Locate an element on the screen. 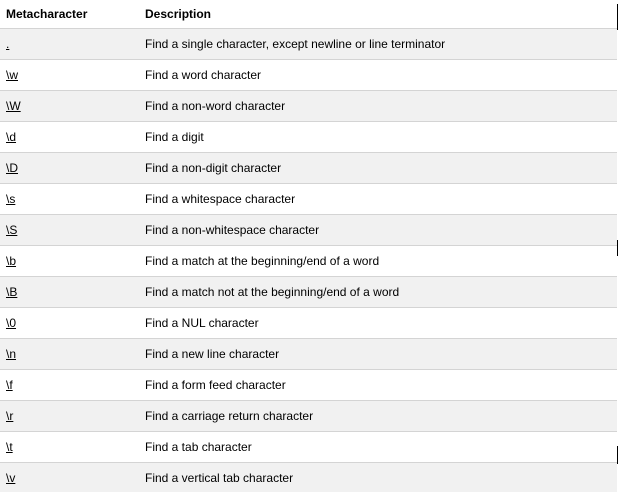  description-cell: Find a form feed character is located at coordinates (378, 385).